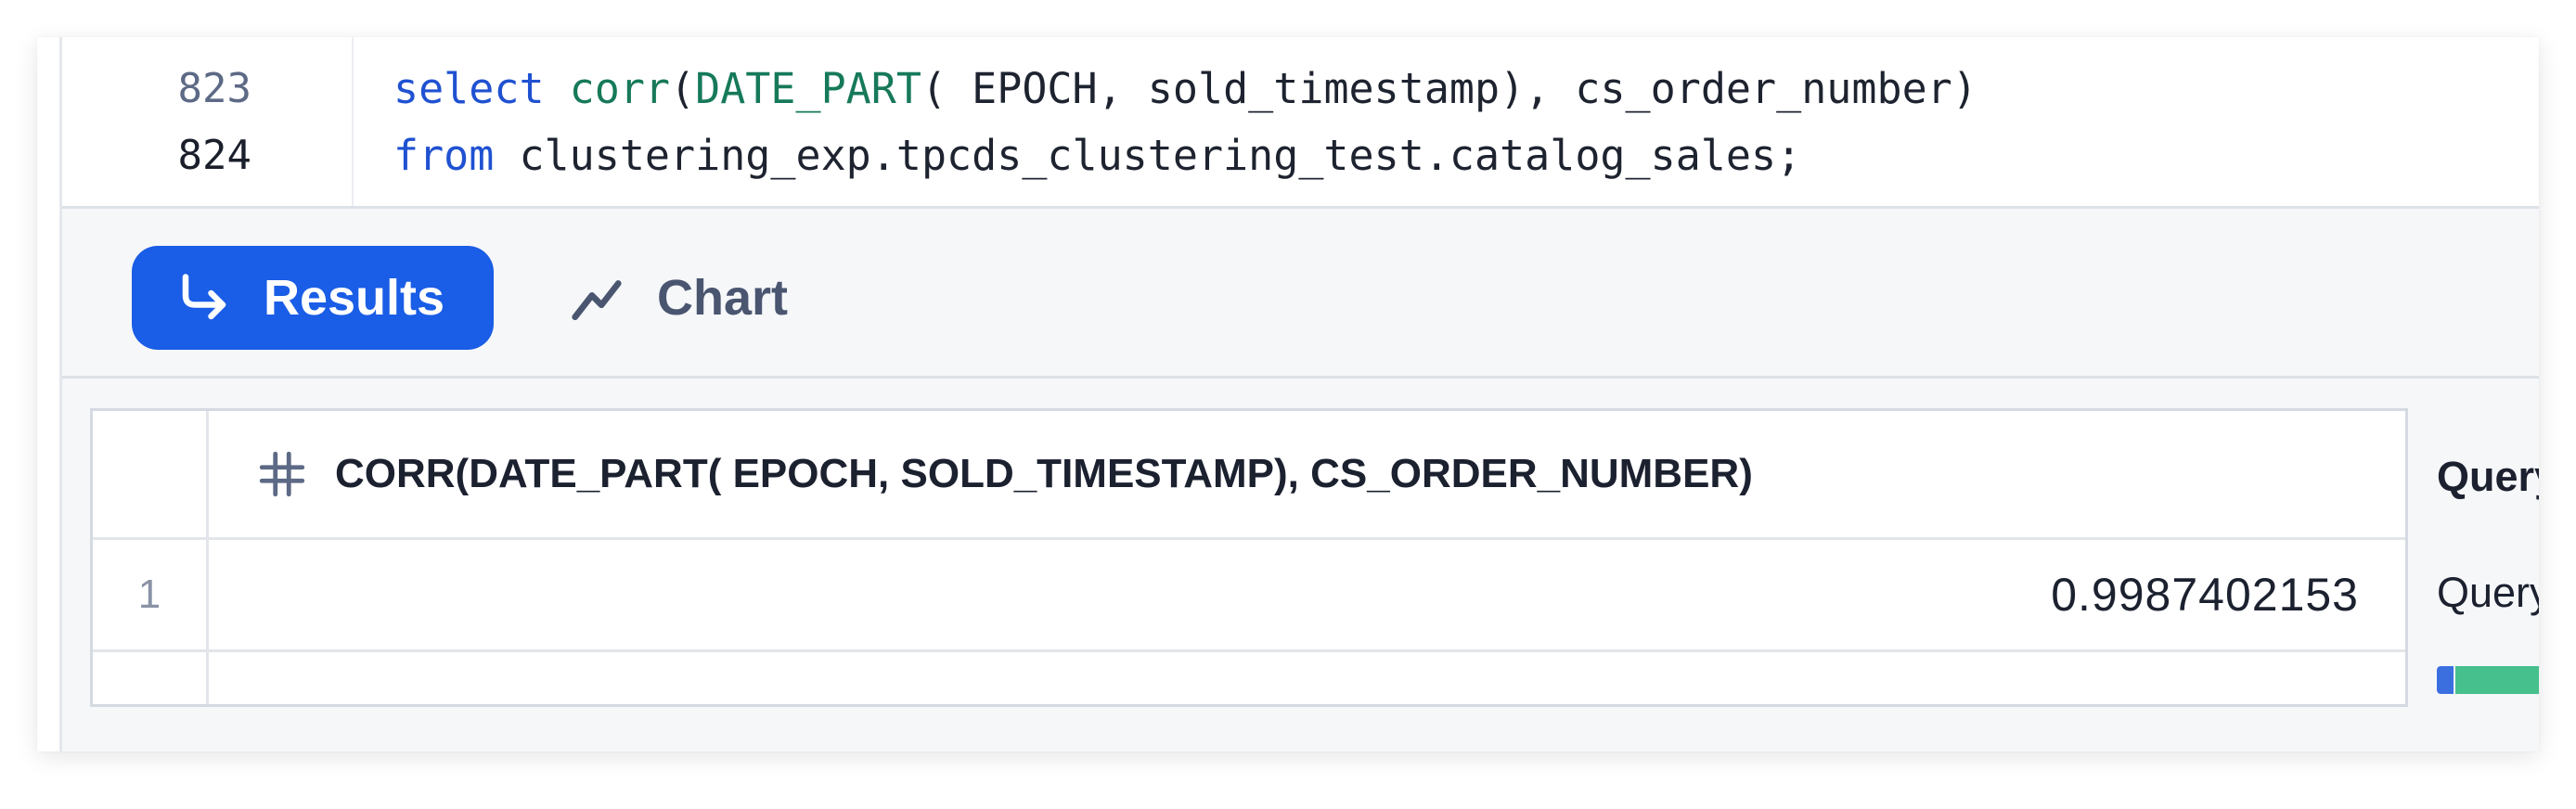 This screenshot has width=2576, height=809. What do you see at coordinates (2488, 747) in the screenshot?
I see `rows-label: Rows` at bounding box center [2488, 747].